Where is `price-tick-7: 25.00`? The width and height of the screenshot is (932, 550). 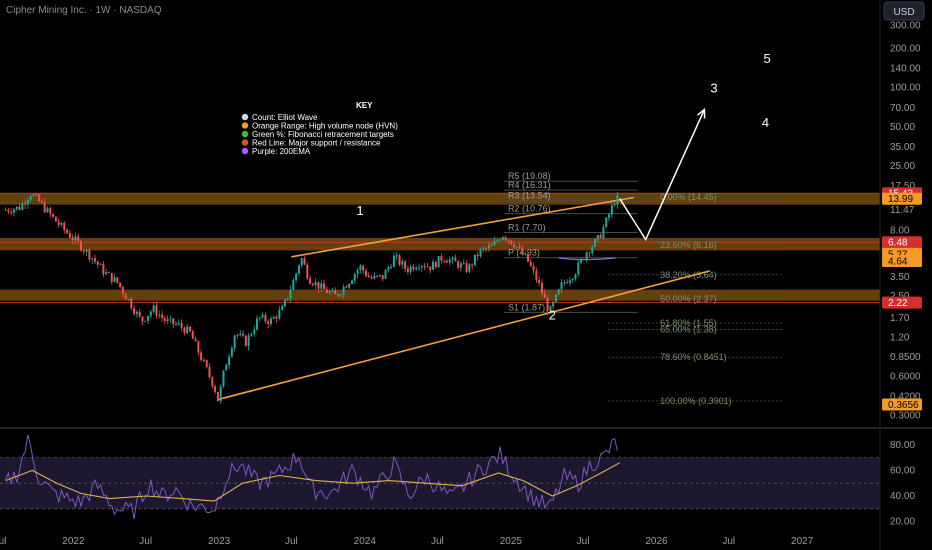 price-tick-7: 25.00 is located at coordinates (902, 166).